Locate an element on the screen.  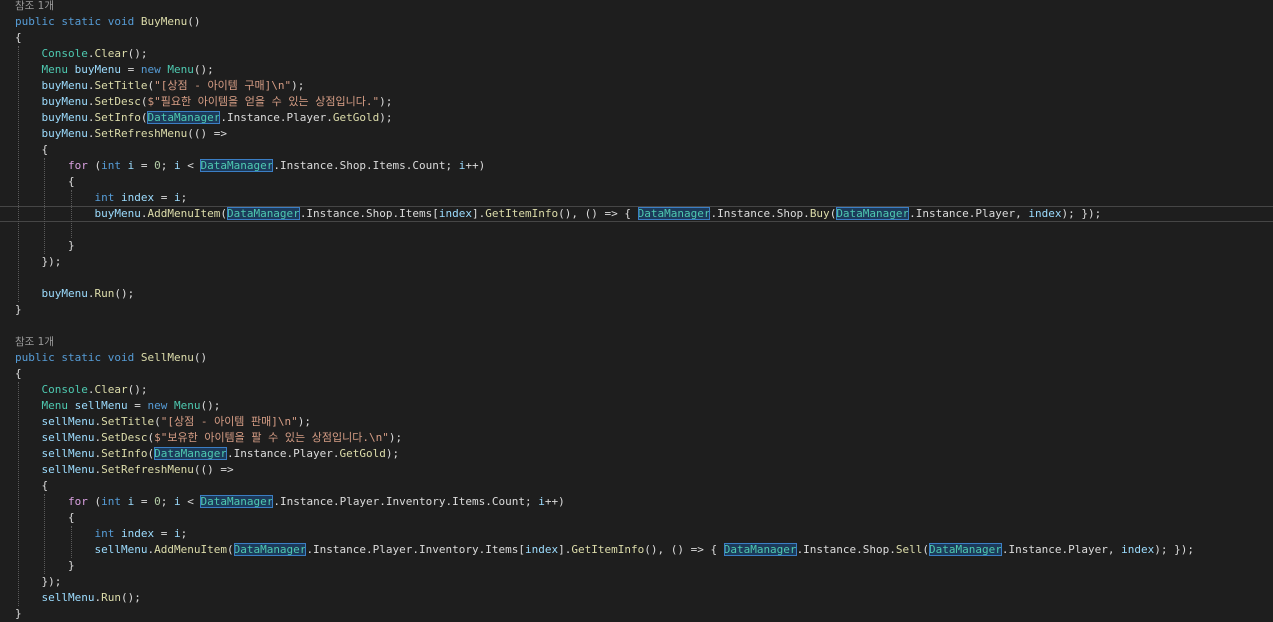
method-token: SetRefreshMenu is located at coordinates (141, 133).